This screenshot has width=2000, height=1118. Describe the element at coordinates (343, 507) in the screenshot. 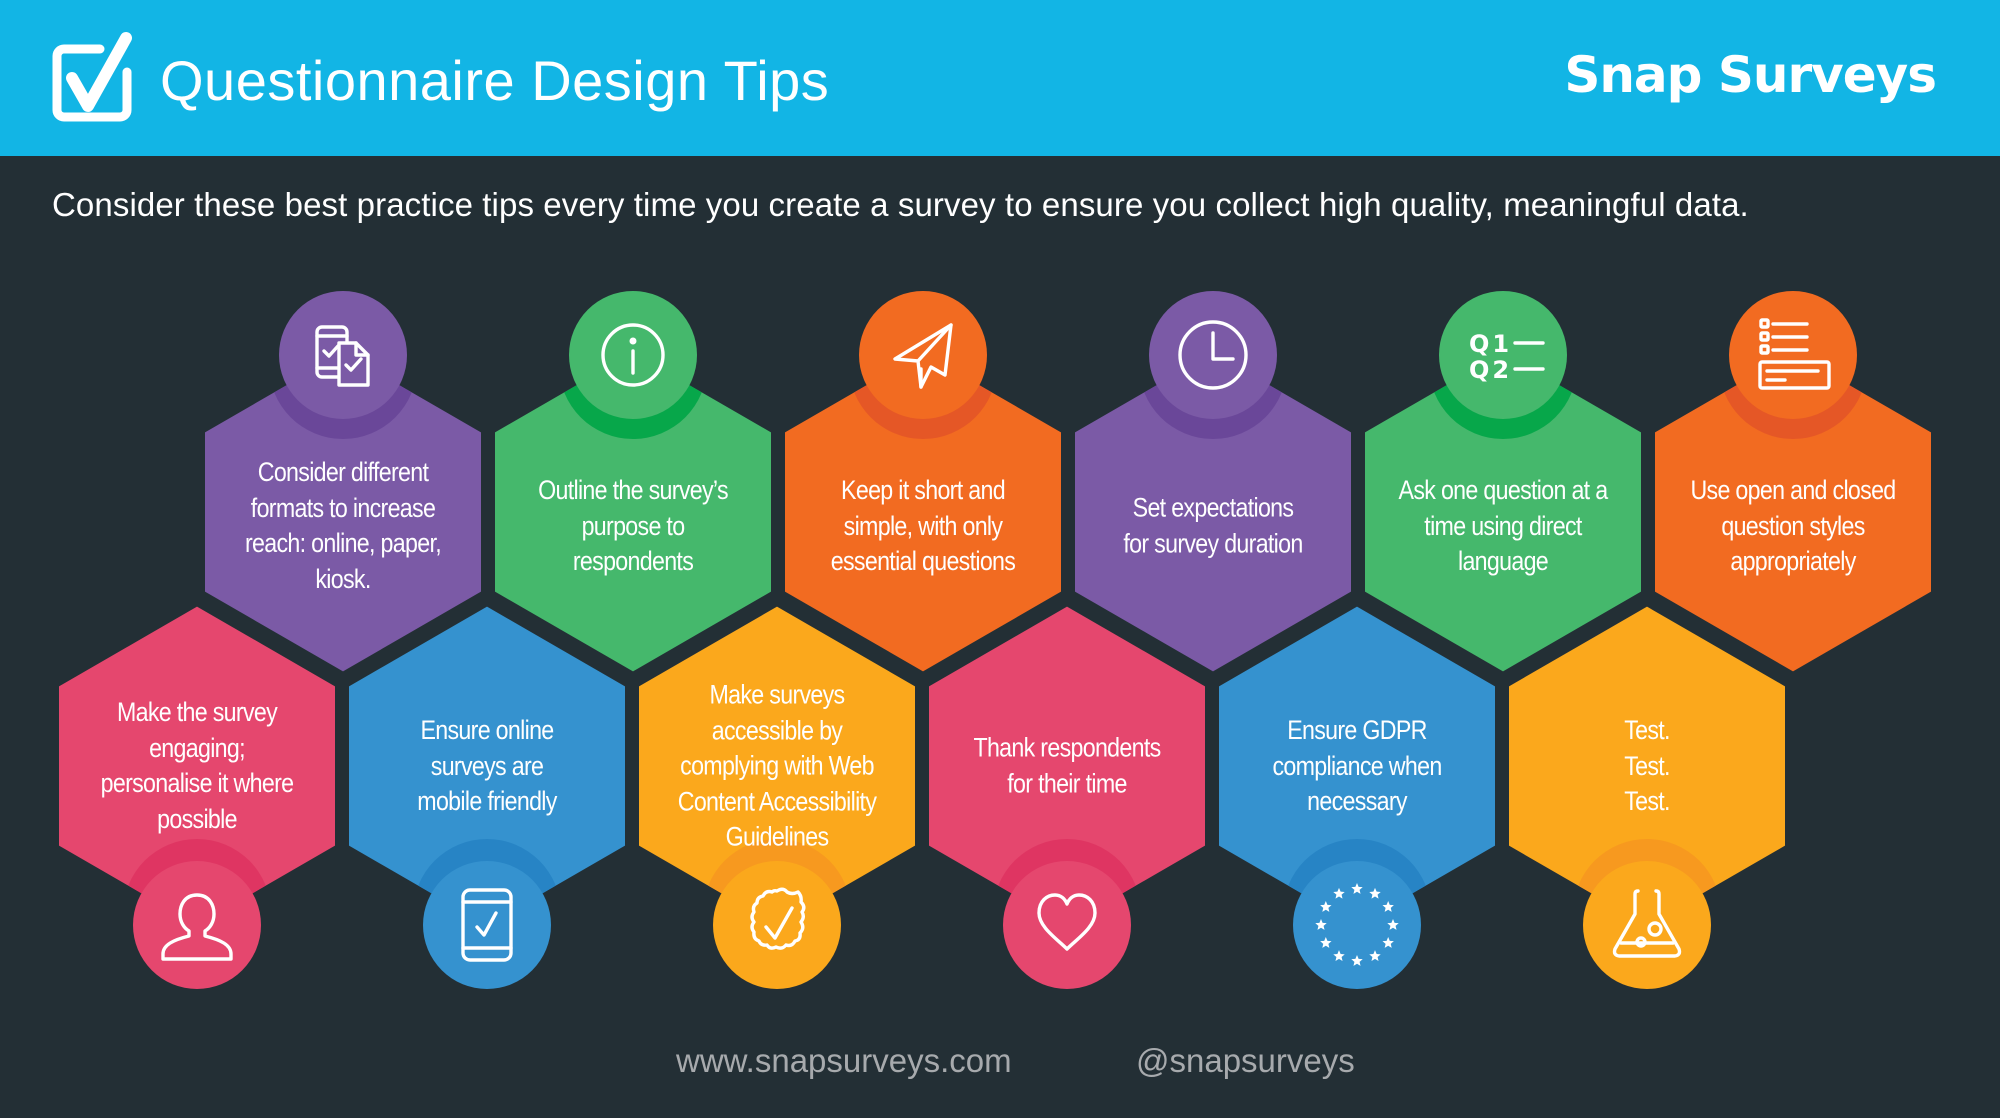

I see `tip-text-line: formats to increase` at that location.